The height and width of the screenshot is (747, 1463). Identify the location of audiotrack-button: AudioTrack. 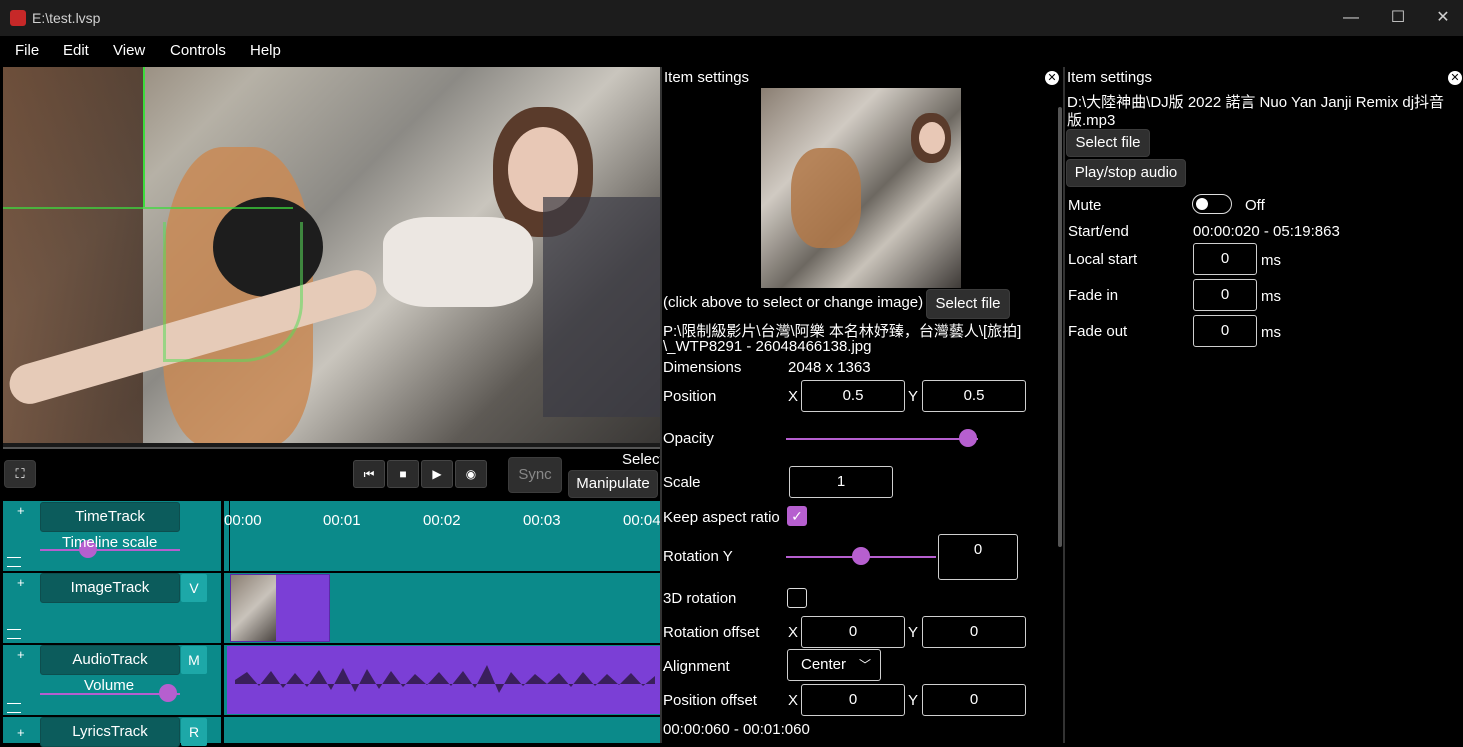
(110, 660).